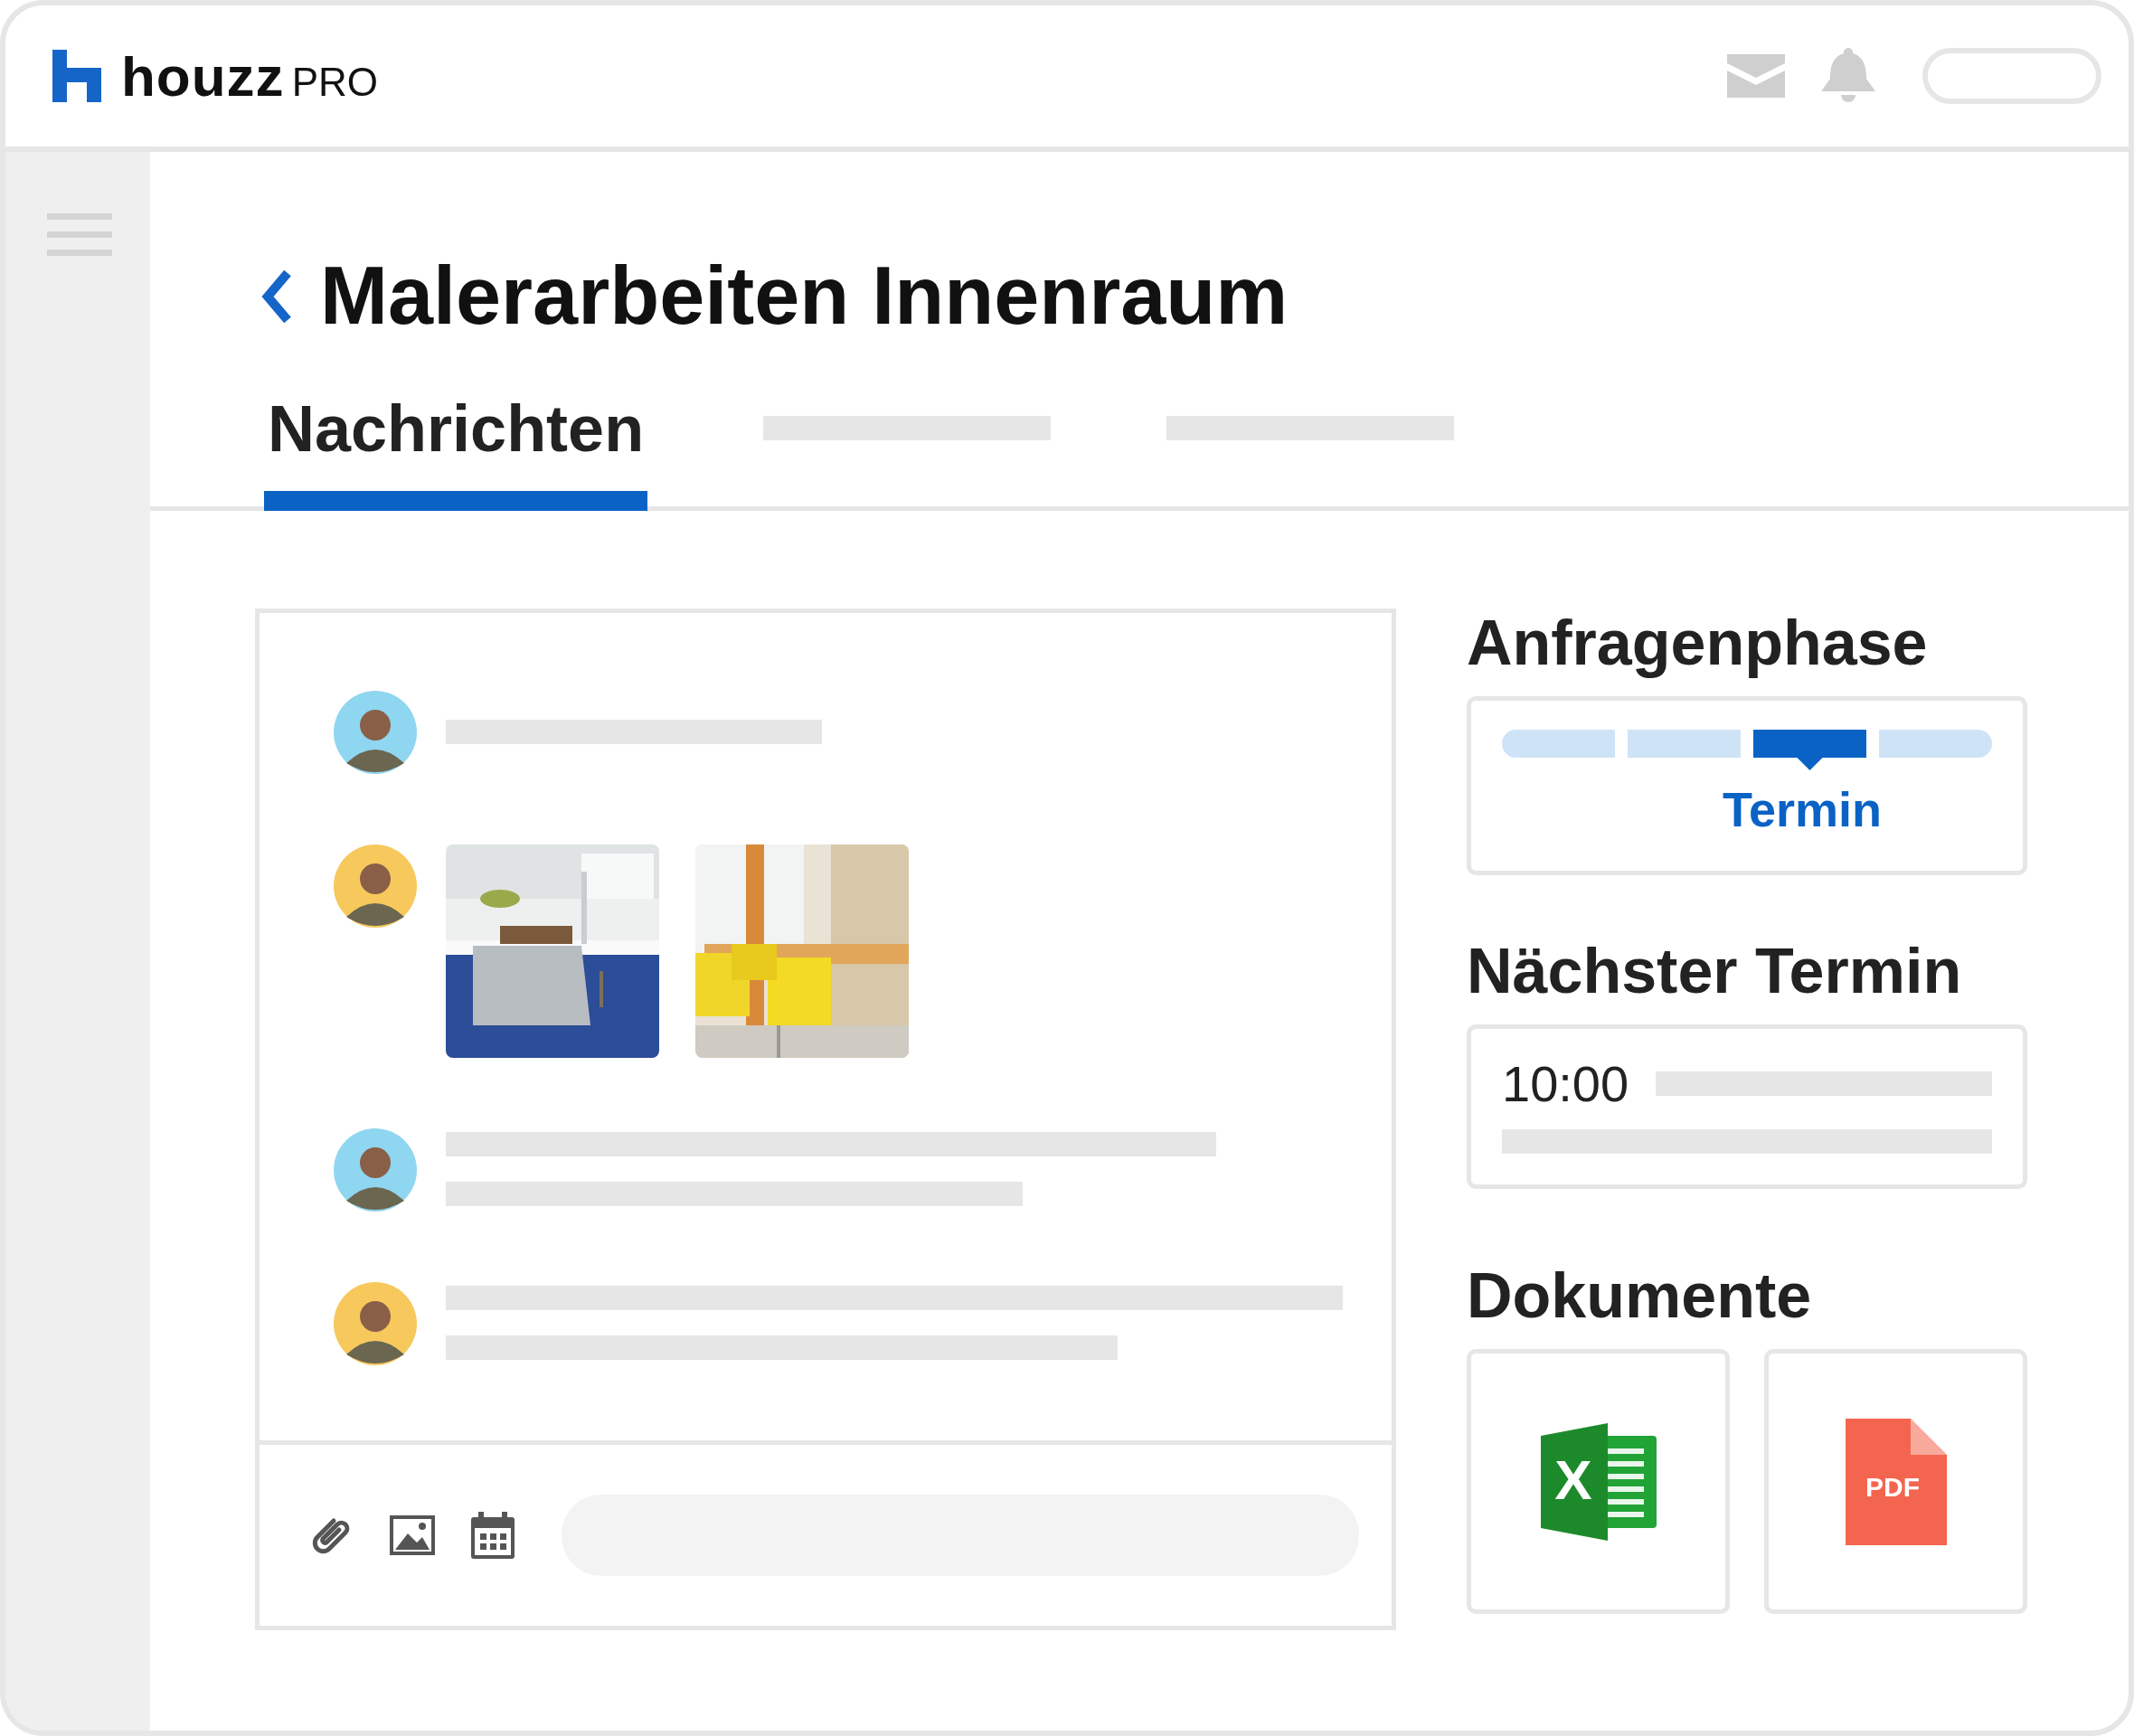 This screenshot has height=1736, width=2134. What do you see at coordinates (412, 1535) in the screenshot?
I see `image-icon` at bounding box center [412, 1535].